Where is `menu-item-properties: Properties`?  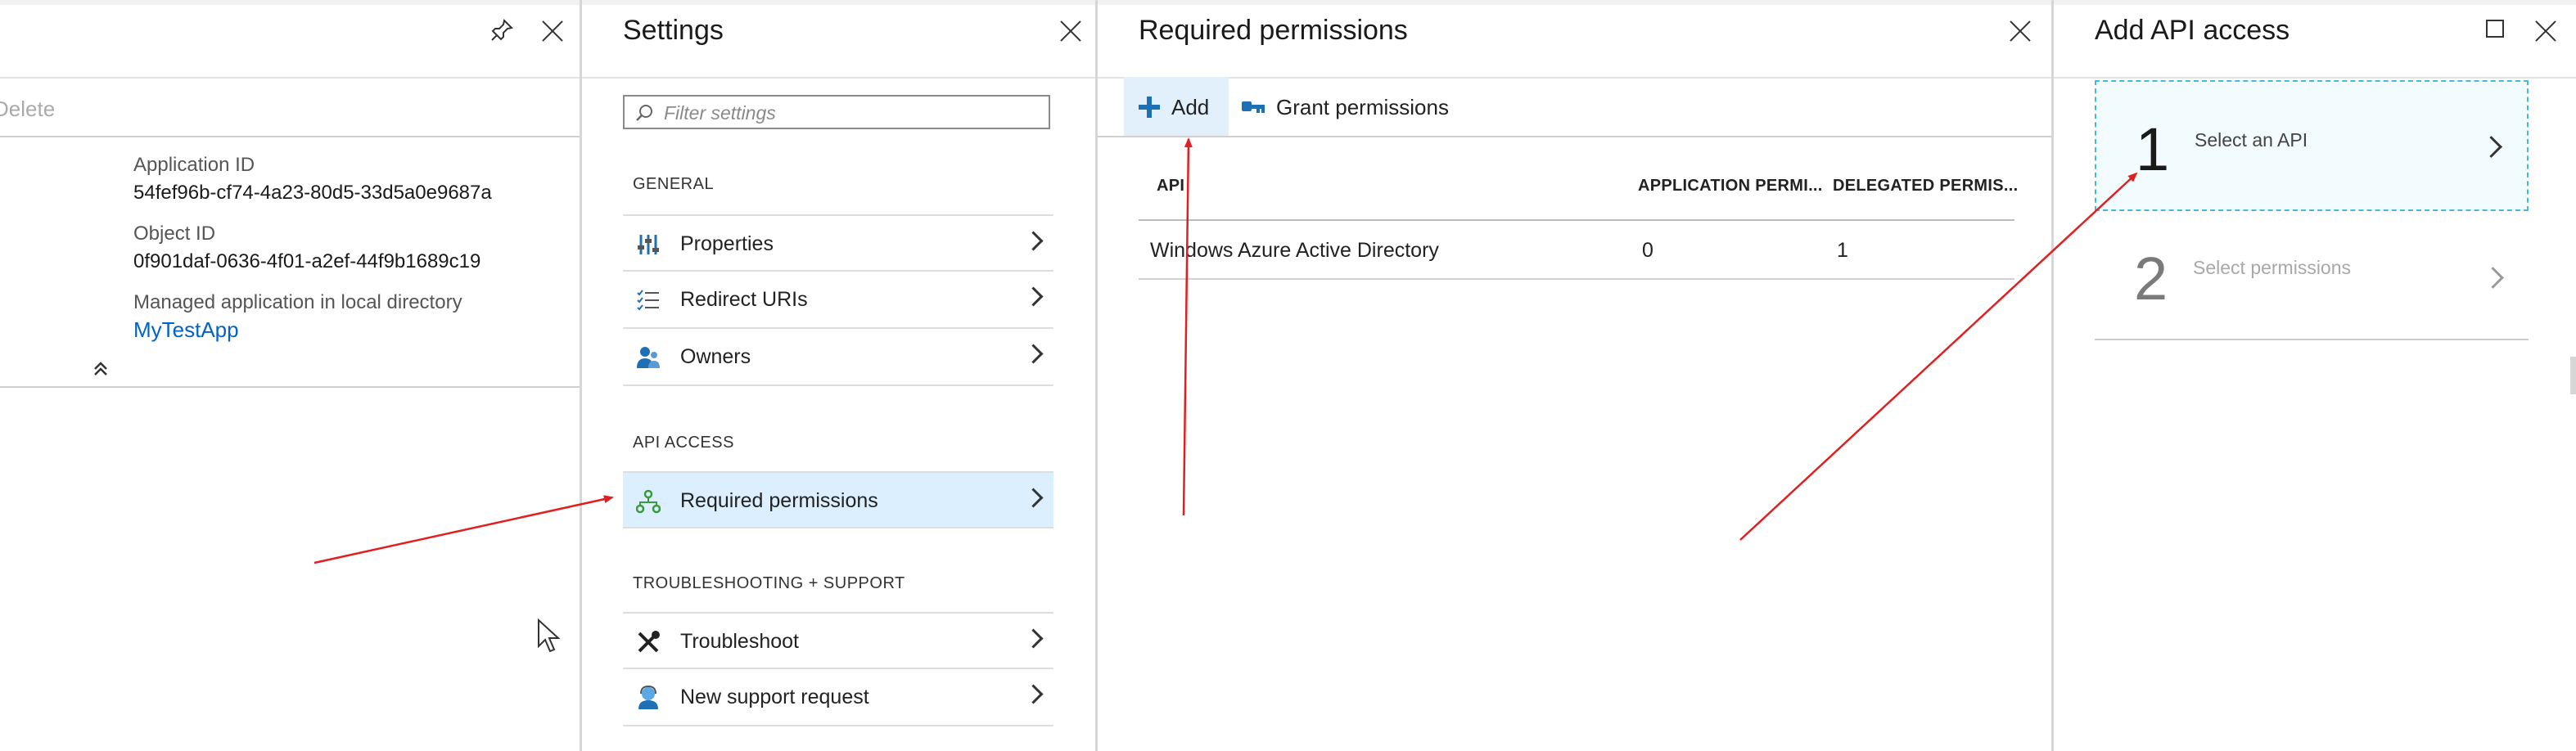
menu-item-properties: Properties is located at coordinates (838, 243).